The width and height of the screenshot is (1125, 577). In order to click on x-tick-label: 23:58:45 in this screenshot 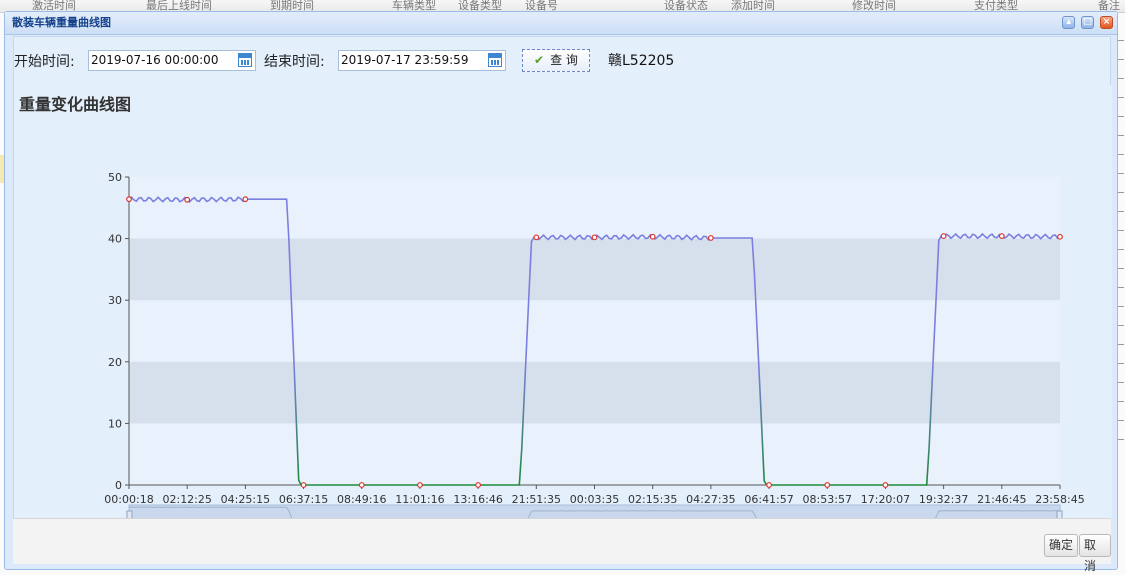, I will do `click(1059, 499)`.